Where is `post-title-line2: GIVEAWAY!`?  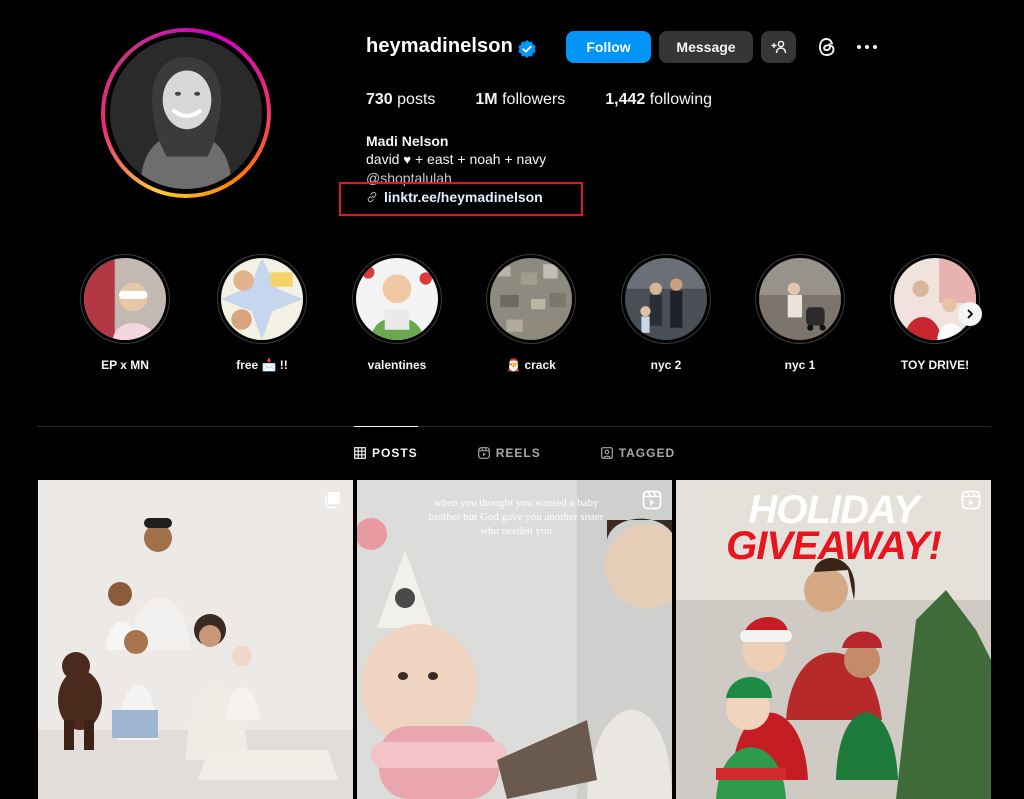 post-title-line2: GIVEAWAY! is located at coordinates (834, 546).